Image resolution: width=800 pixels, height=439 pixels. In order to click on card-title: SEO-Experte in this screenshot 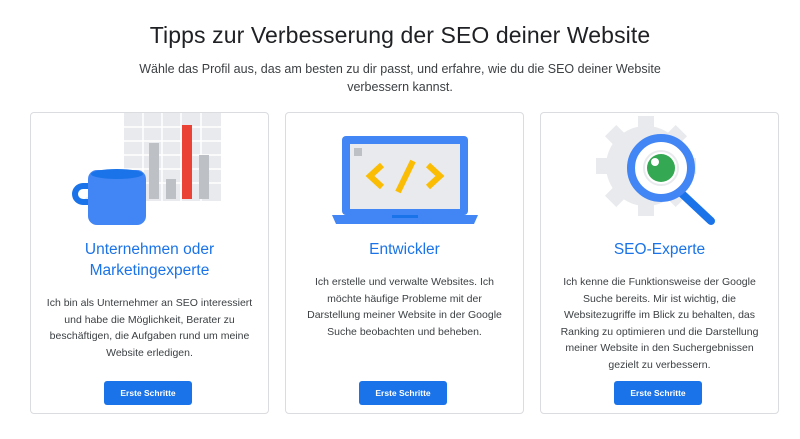, I will do `click(659, 249)`.